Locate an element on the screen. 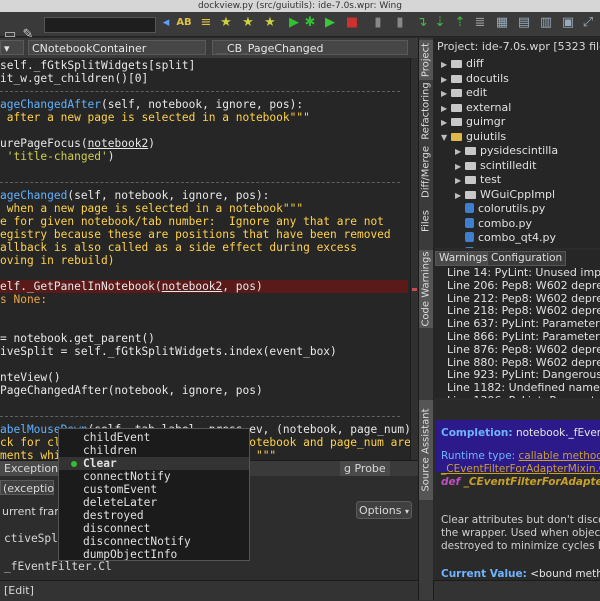 This screenshot has width=600, height=601. project-tree-item: ▶ diff is located at coordinates (462, 63).